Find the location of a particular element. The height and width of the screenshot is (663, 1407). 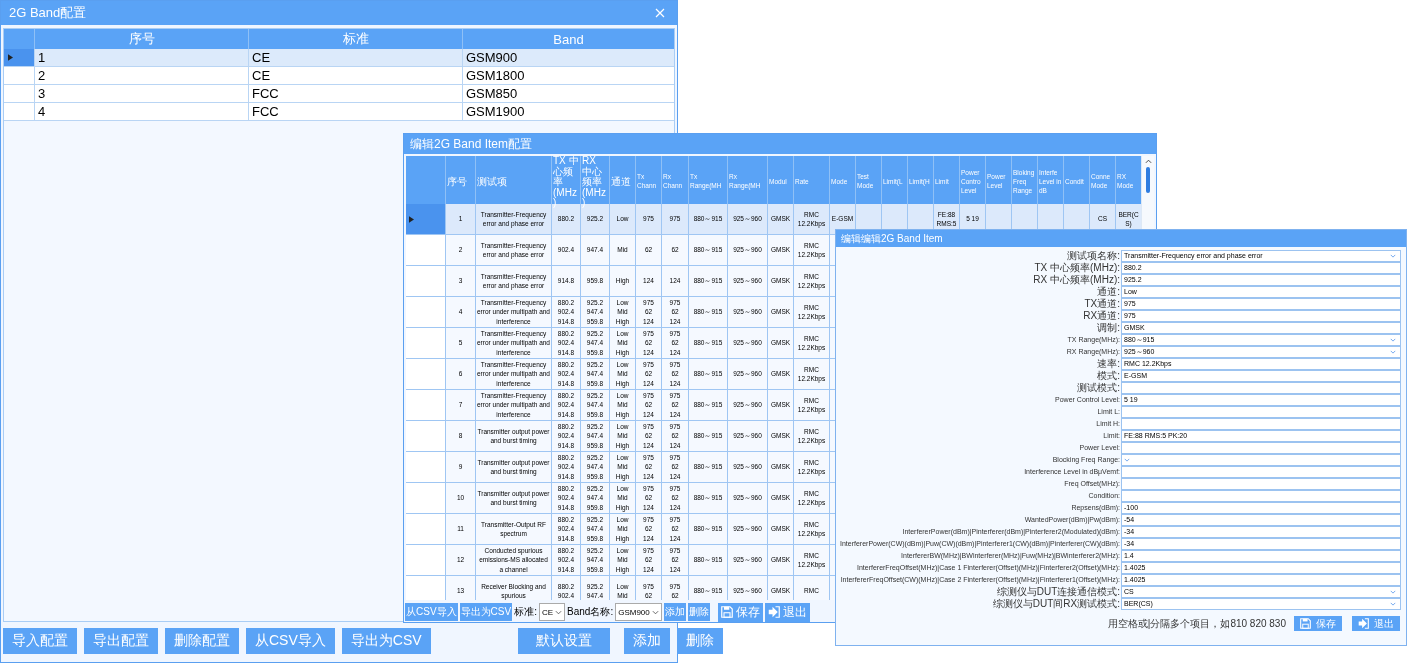

table-cell: 2 is located at coordinates (42, 75).